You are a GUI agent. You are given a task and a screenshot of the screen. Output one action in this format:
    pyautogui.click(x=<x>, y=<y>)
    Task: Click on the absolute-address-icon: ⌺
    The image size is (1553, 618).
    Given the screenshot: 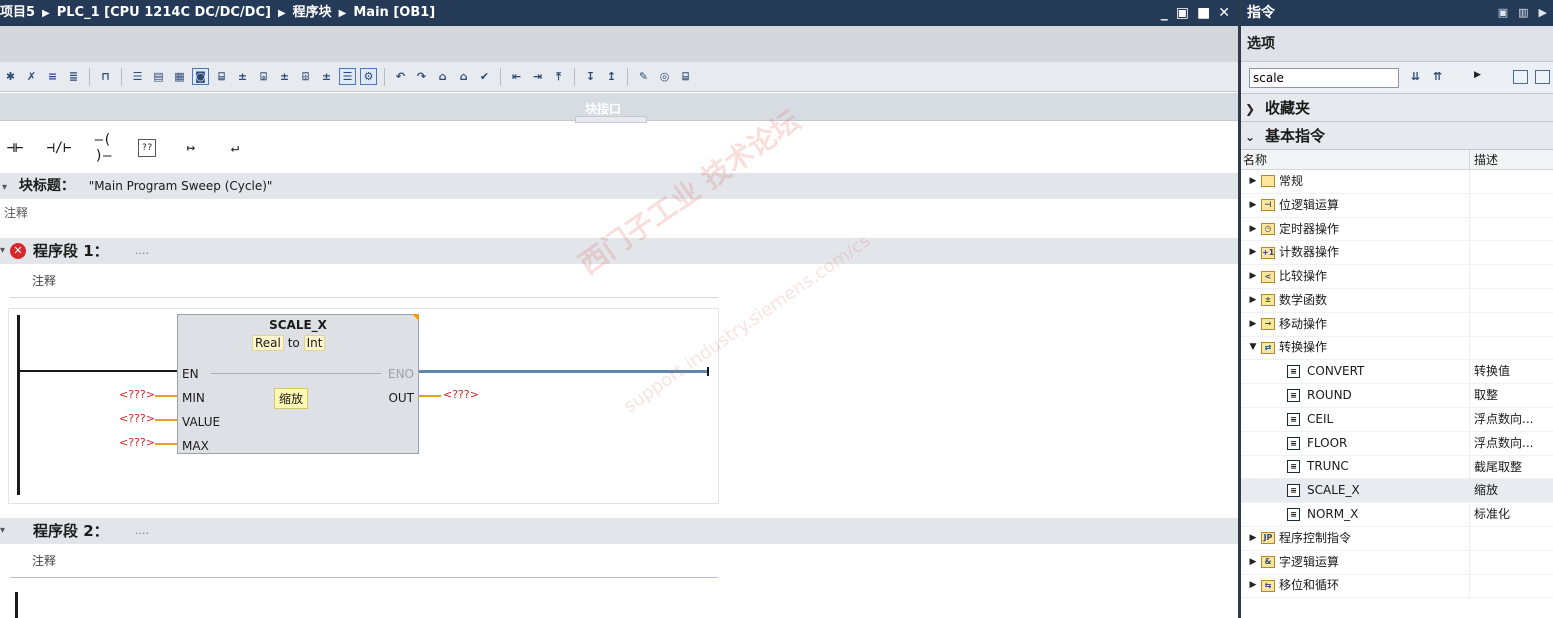 What is the action you would take?
    pyautogui.click(x=263, y=76)
    